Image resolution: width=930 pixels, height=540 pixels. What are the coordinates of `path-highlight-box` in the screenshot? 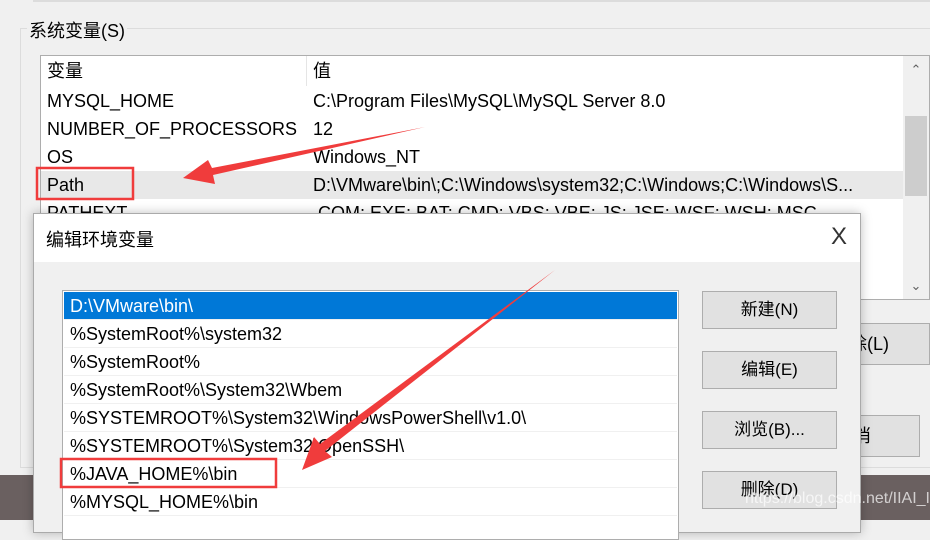 It's located at (85, 183).